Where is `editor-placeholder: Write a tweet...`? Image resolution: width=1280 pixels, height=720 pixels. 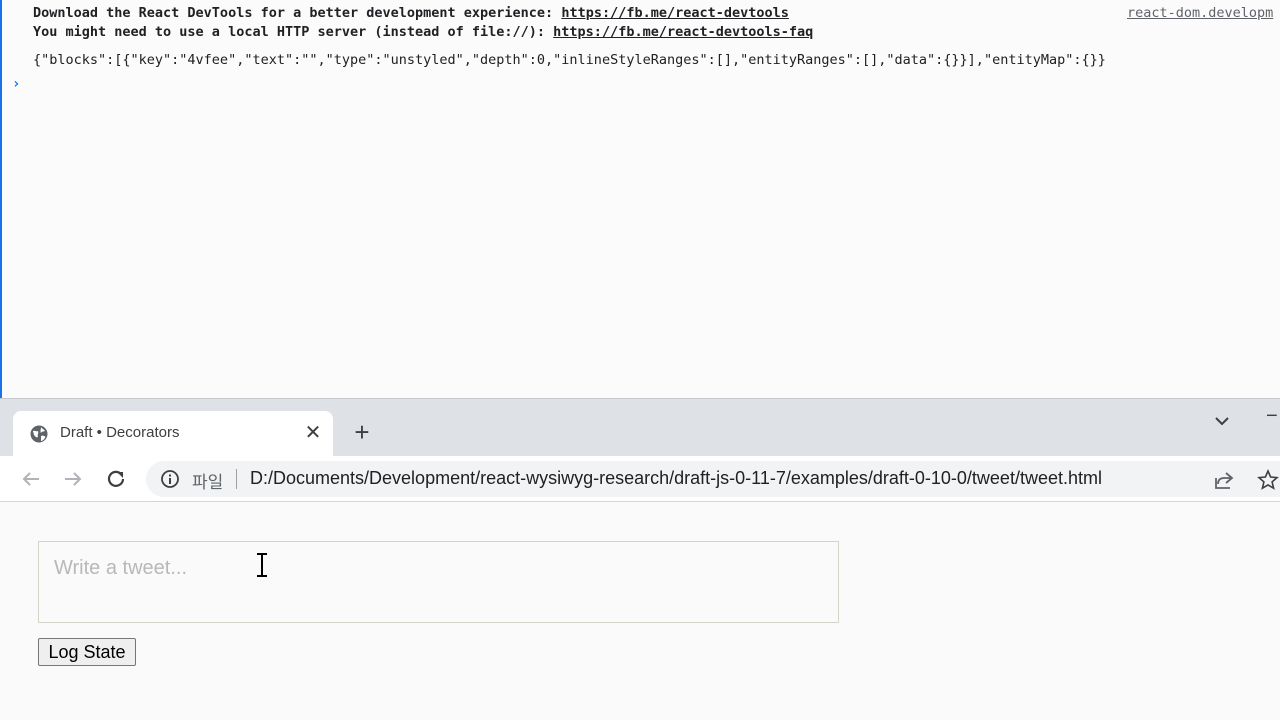 editor-placeholder: Write a tweet... is located at coordinates (121, 568).